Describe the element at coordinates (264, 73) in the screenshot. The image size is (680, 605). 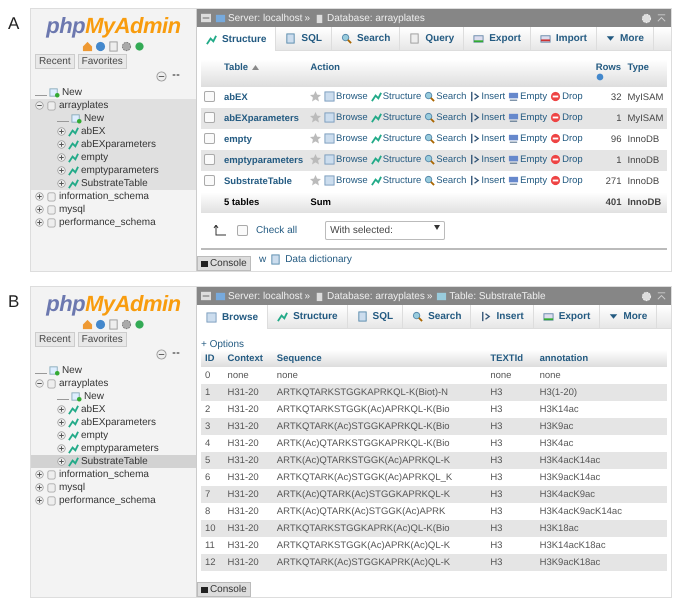
I see `column-header: Table` at that location.